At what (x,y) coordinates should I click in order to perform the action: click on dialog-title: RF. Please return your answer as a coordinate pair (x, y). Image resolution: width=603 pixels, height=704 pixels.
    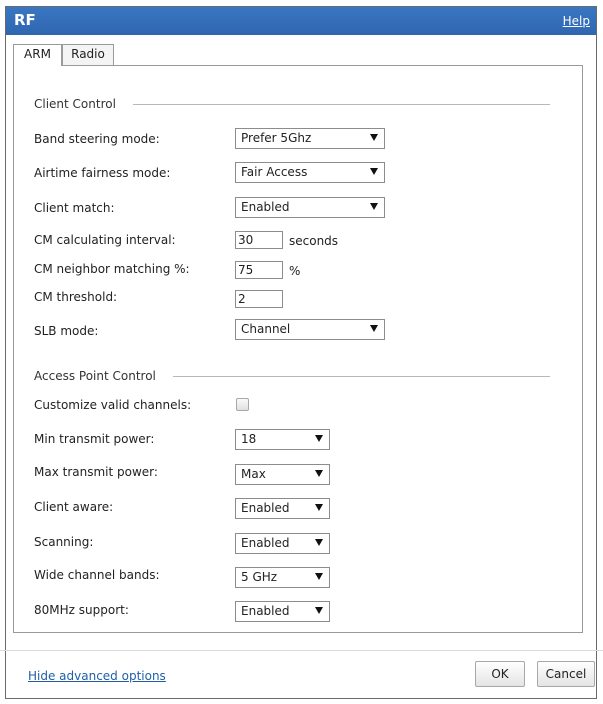
    Looking at the image, I should click on (25, 20).